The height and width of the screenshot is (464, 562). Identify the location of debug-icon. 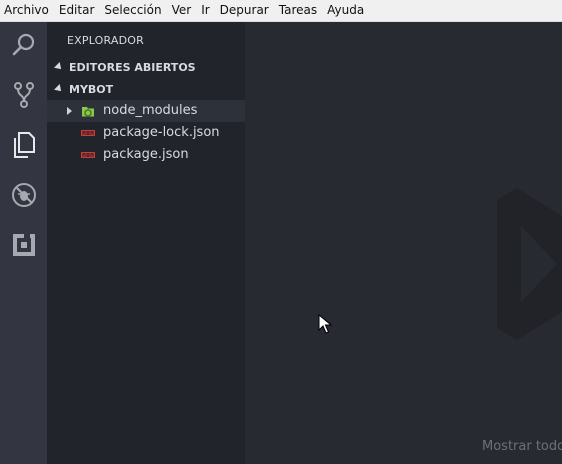
(23, 195).